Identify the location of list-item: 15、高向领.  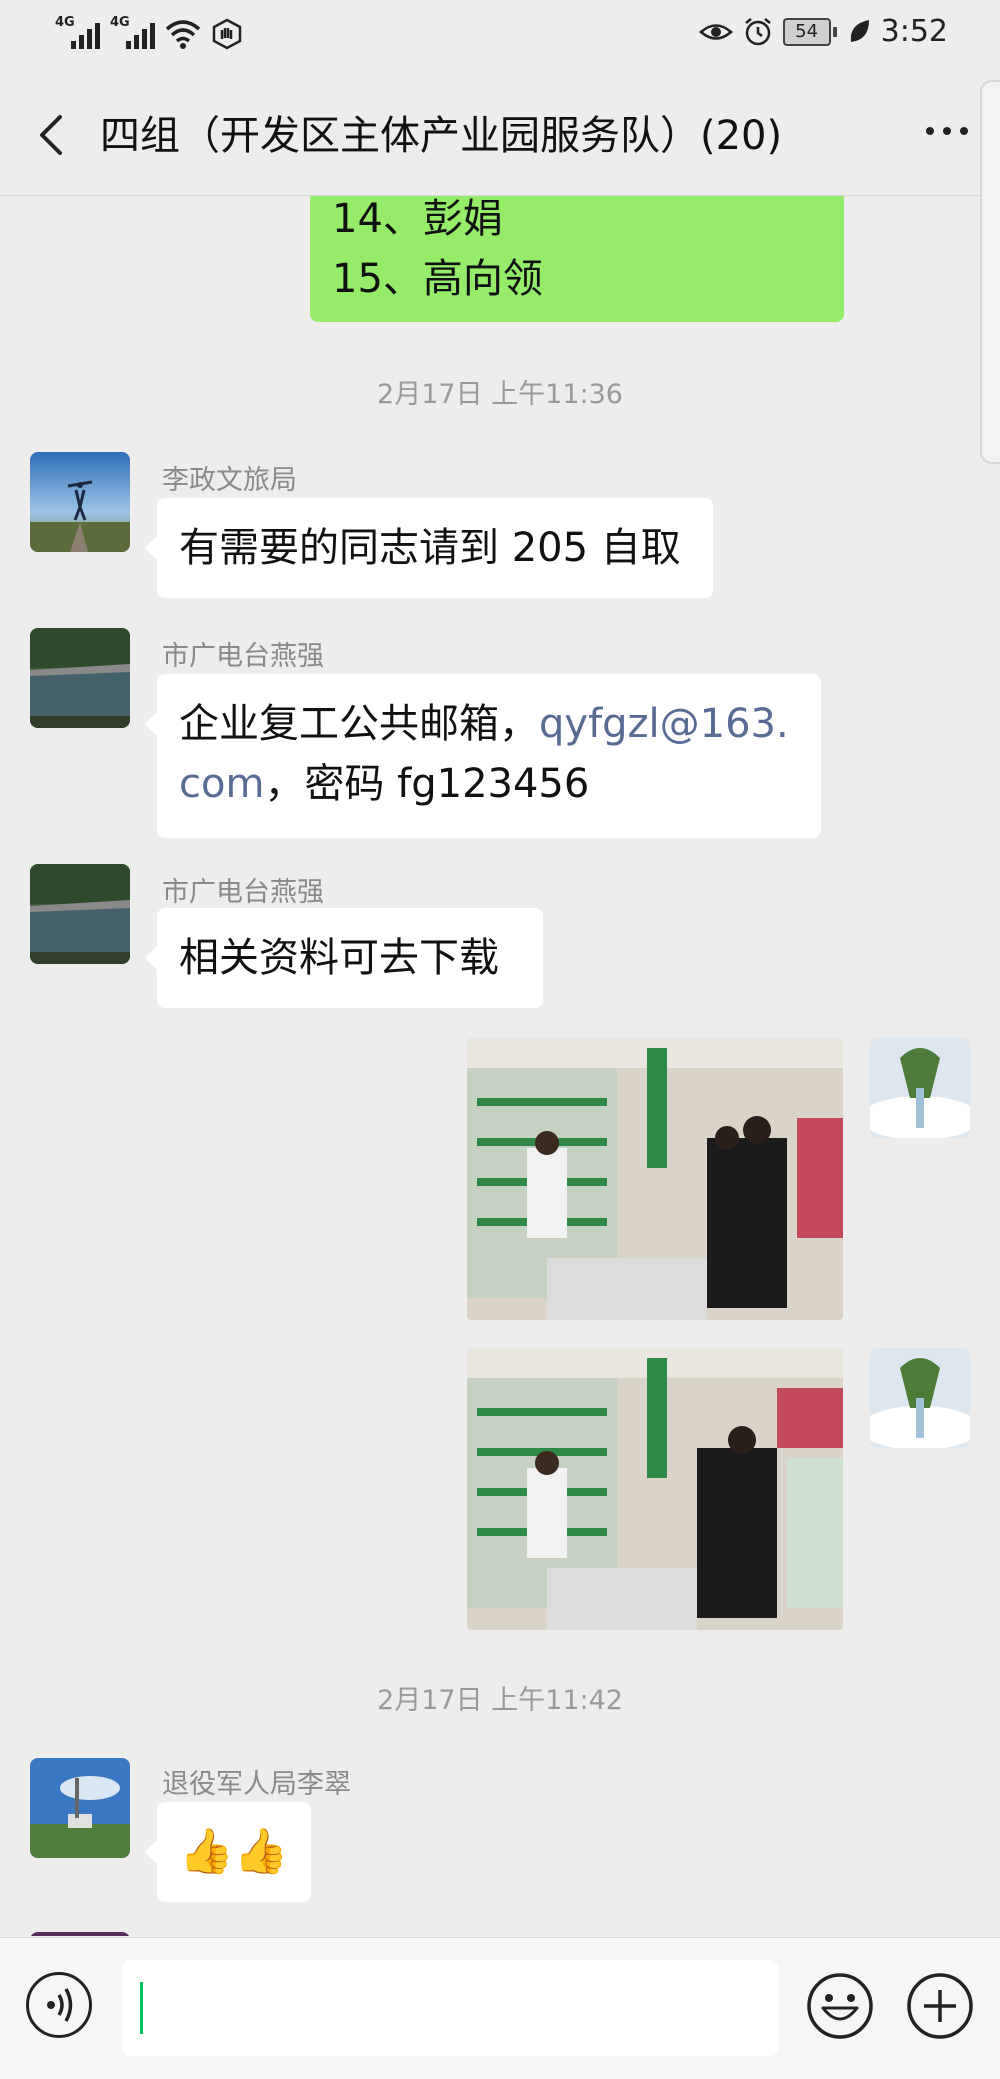
(437, 279).